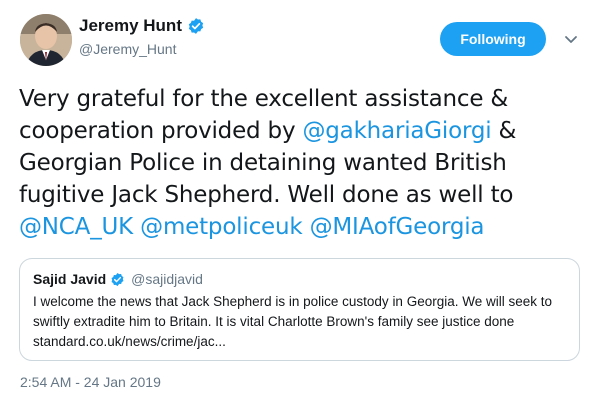  What do you see at coordinates (161, 131) in the screenshot?
I see `tweet-text-segment: cooperation provided by` at bounding box center [161, 131].